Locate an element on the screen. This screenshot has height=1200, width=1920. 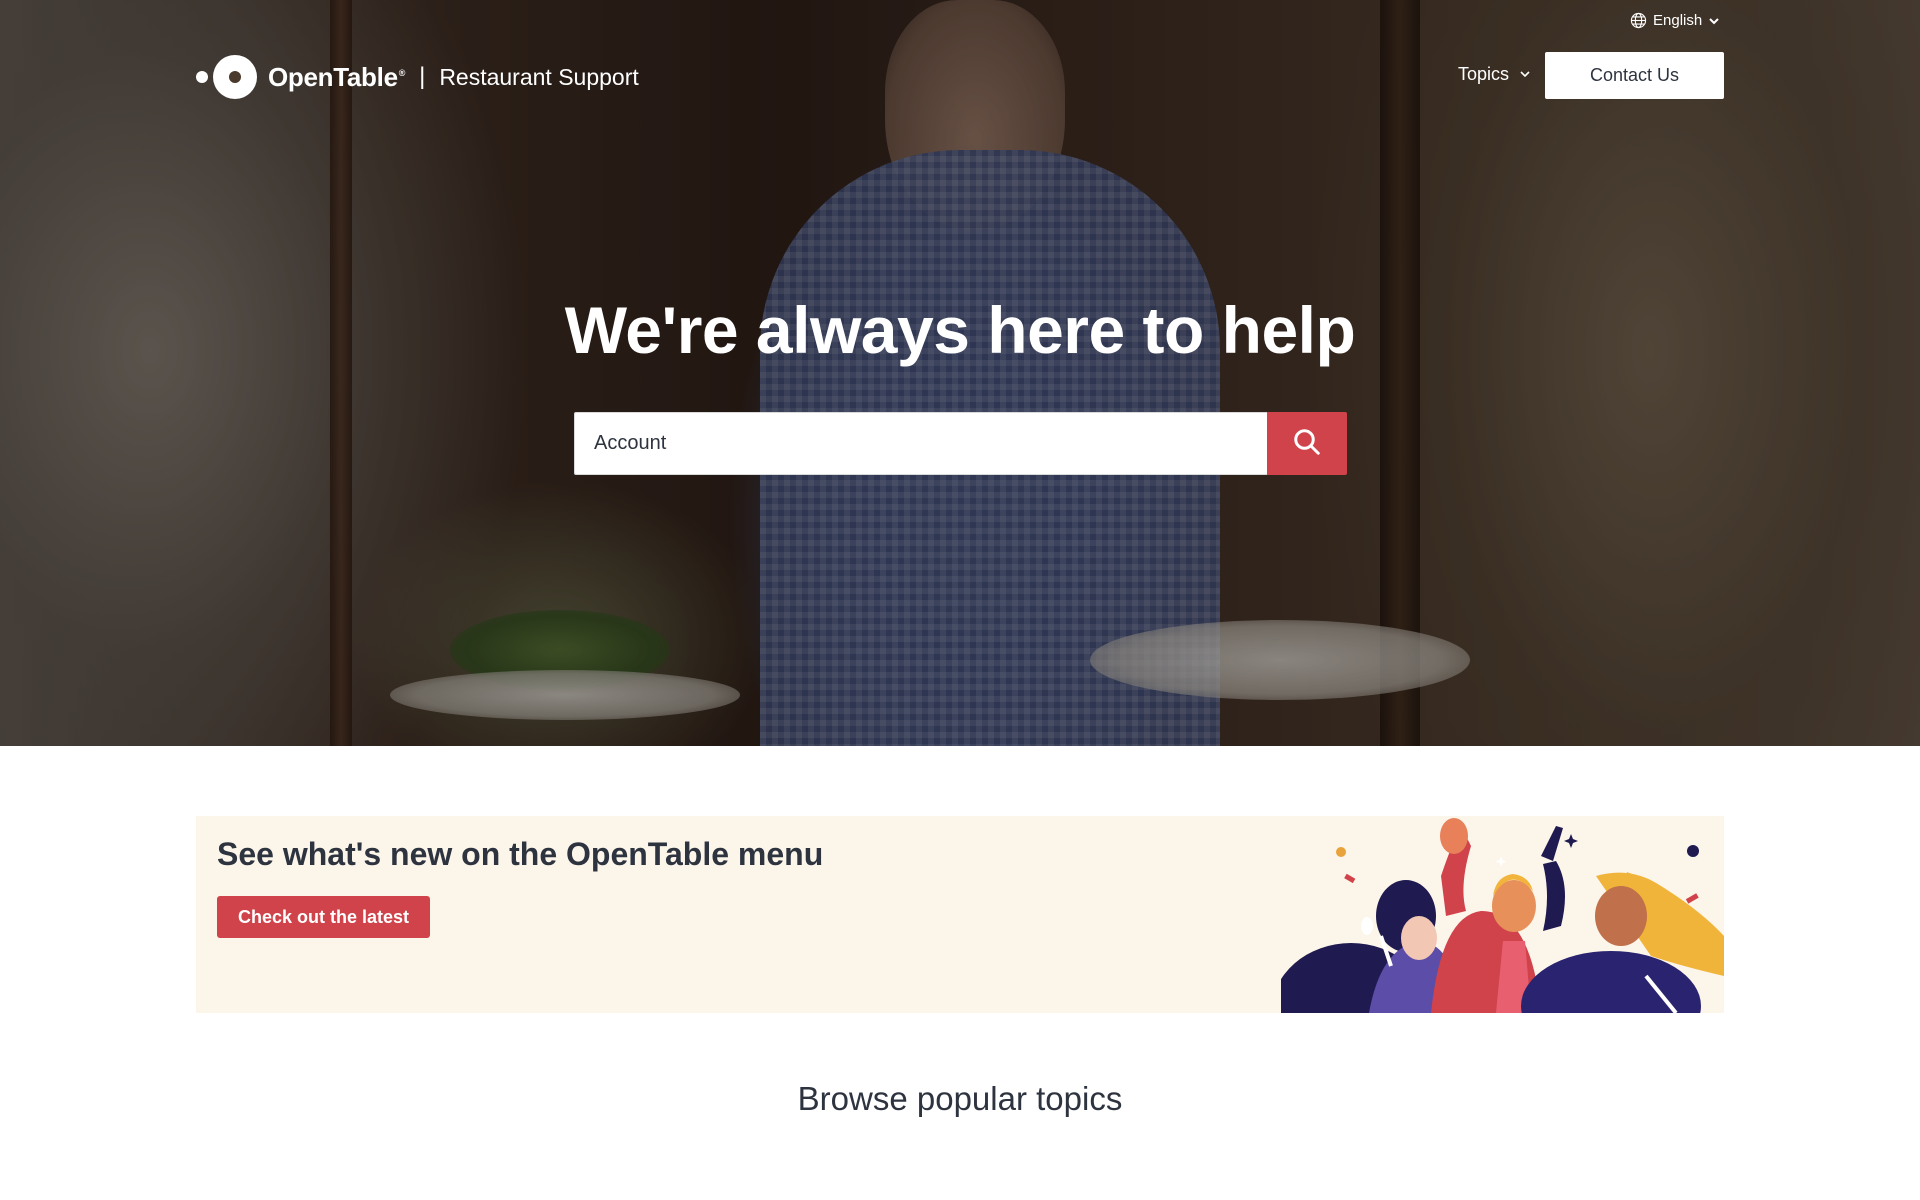
opentable-logo: OpenTable® | Restaurant Support is located at coordinates (417, 77).